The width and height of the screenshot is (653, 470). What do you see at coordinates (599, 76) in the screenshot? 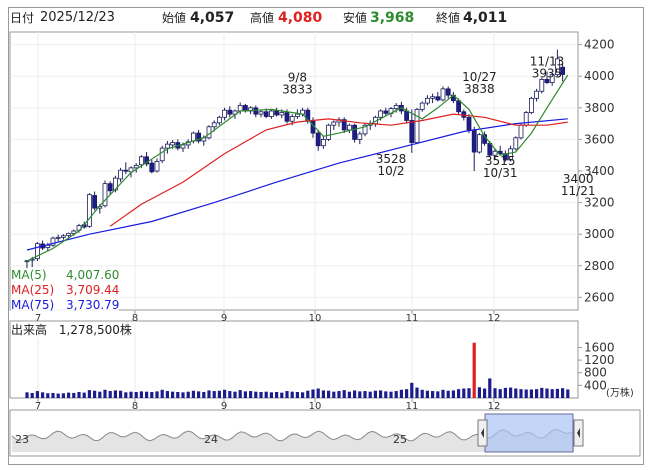
I see `price-tick-label: 4000` at bounding box center [599, 76].